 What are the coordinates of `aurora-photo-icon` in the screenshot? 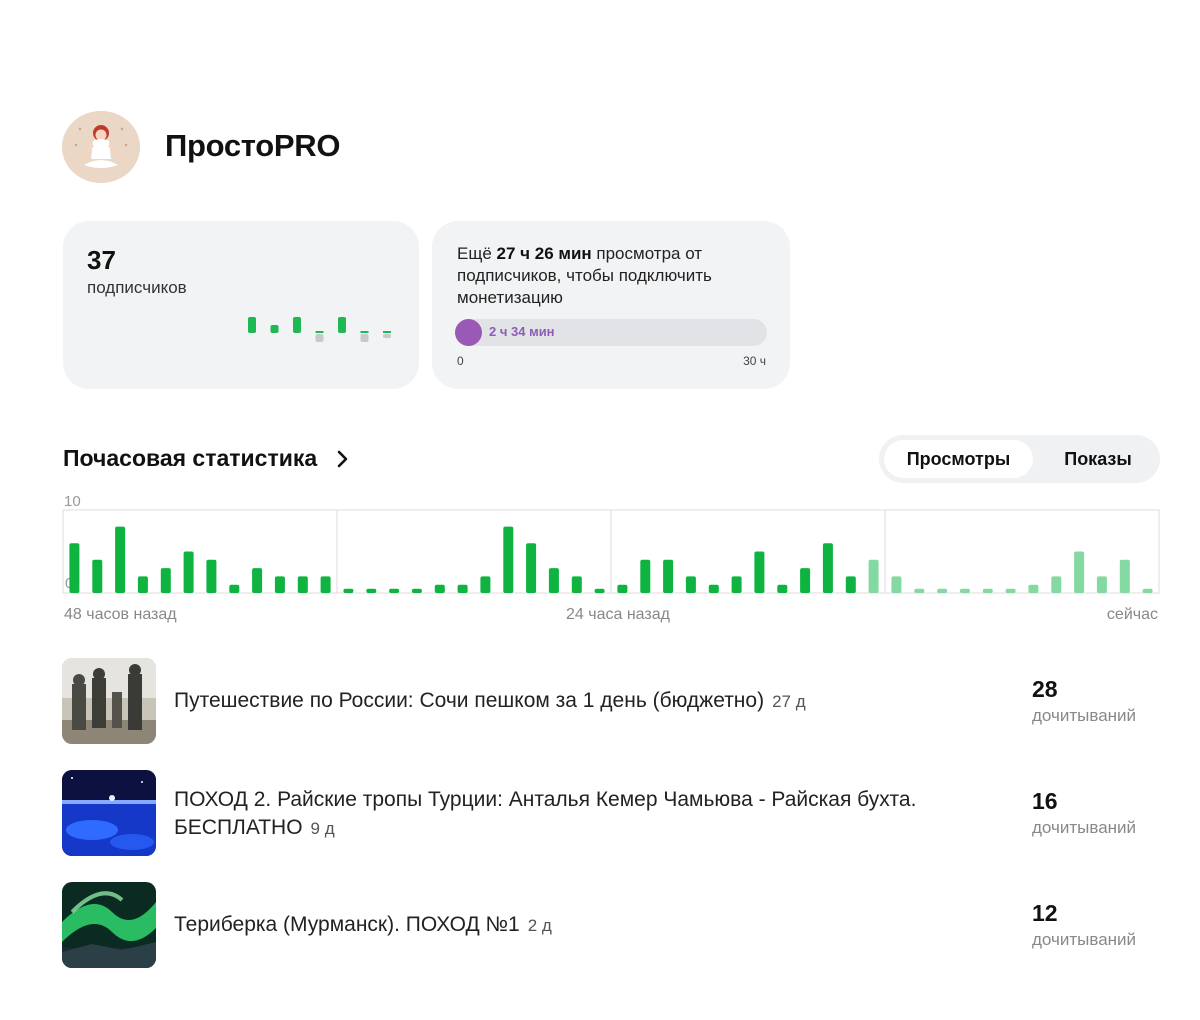 It's located at (109, 925).